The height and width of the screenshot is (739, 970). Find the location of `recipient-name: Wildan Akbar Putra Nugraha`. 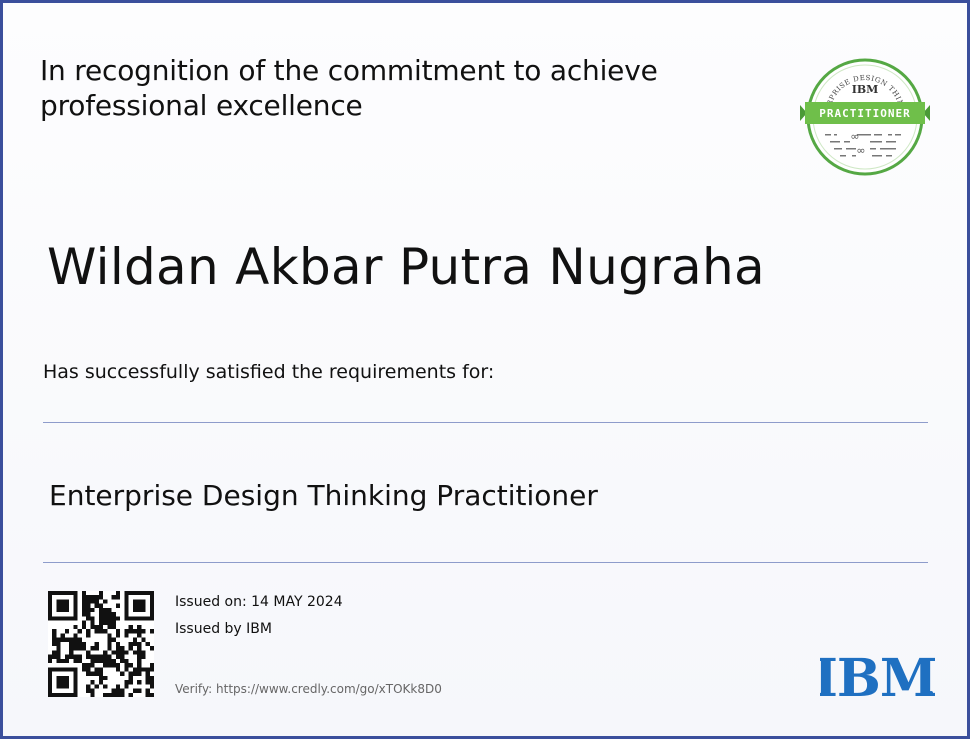

recipient-name: Wildan Akbar Putra Nugraha is located at coordinates (406, 267).